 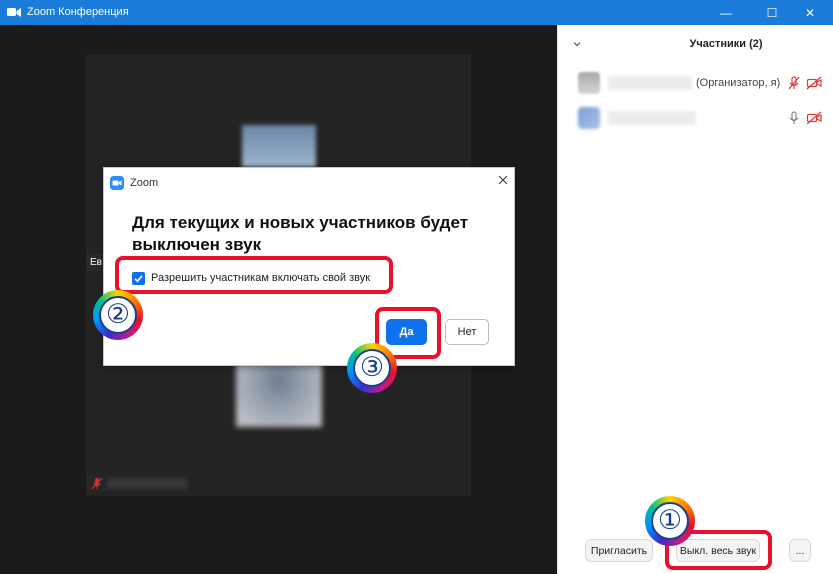 I want to click on participant-row, so click(x=695, y=118).